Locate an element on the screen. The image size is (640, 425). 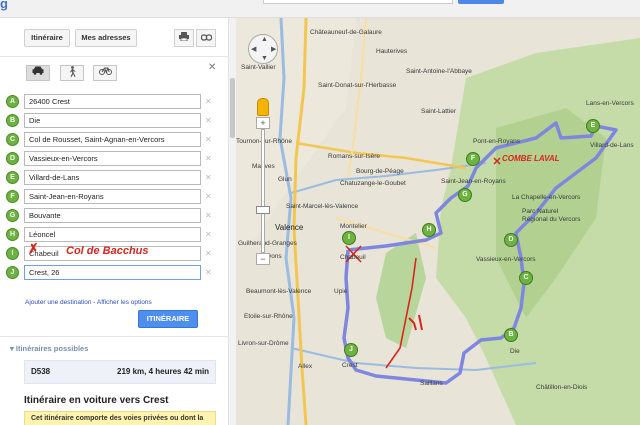
town-label: Beaumont-lès-Valence is located at coordinates (279, 291).